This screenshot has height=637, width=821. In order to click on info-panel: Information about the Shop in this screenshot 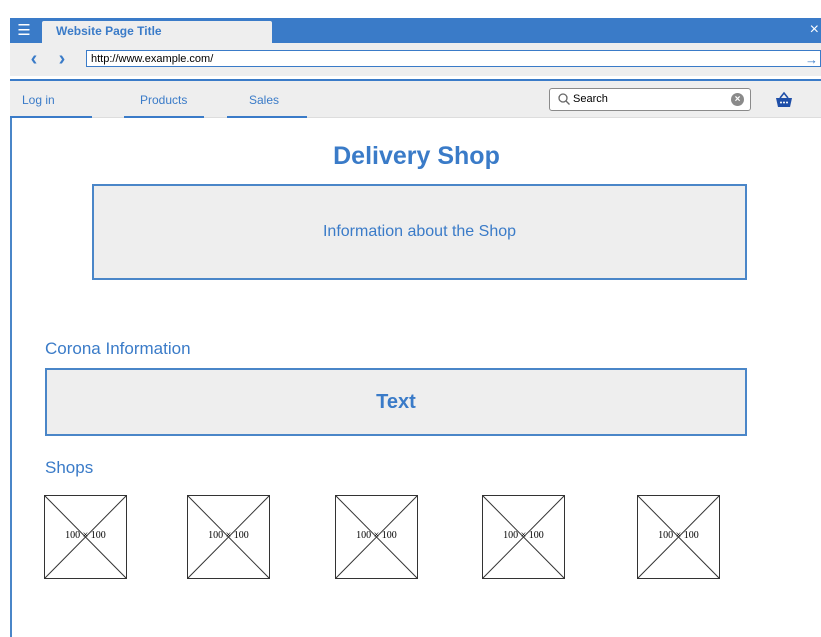, I will do `click(419, 232)`.